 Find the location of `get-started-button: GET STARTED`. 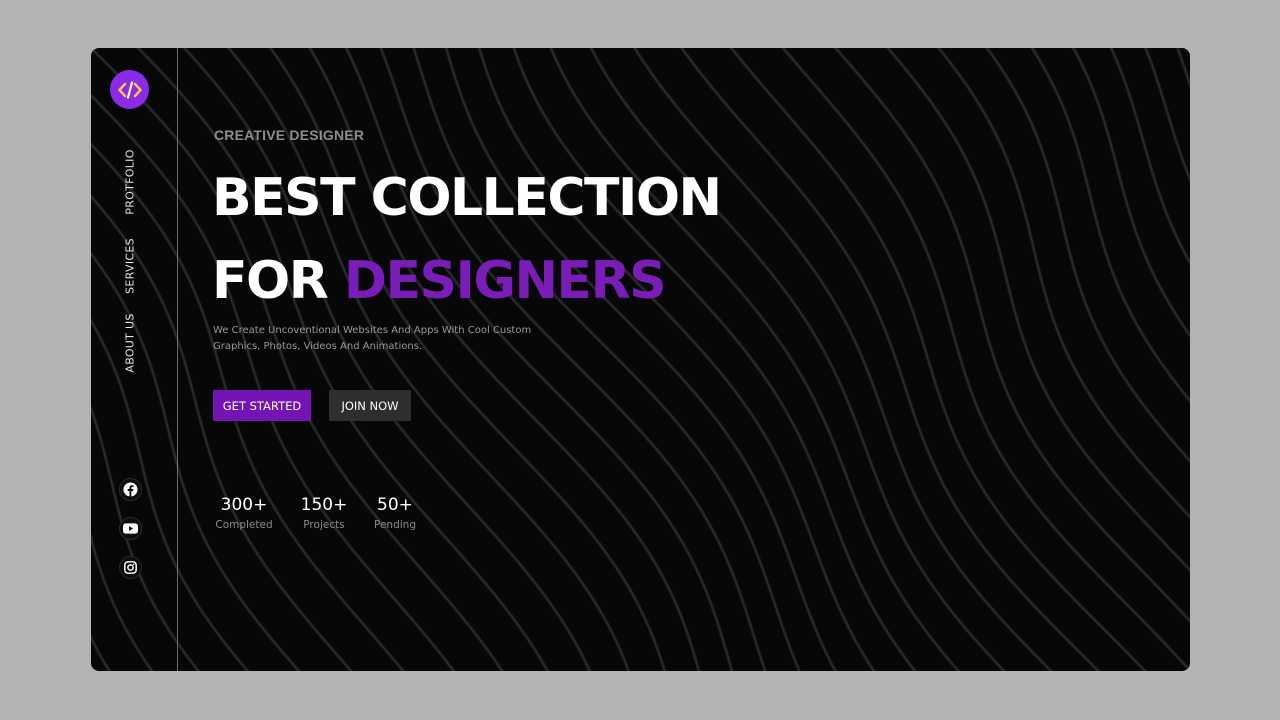

get-started-button: GET STARTED is located at coordinates (262, 405).